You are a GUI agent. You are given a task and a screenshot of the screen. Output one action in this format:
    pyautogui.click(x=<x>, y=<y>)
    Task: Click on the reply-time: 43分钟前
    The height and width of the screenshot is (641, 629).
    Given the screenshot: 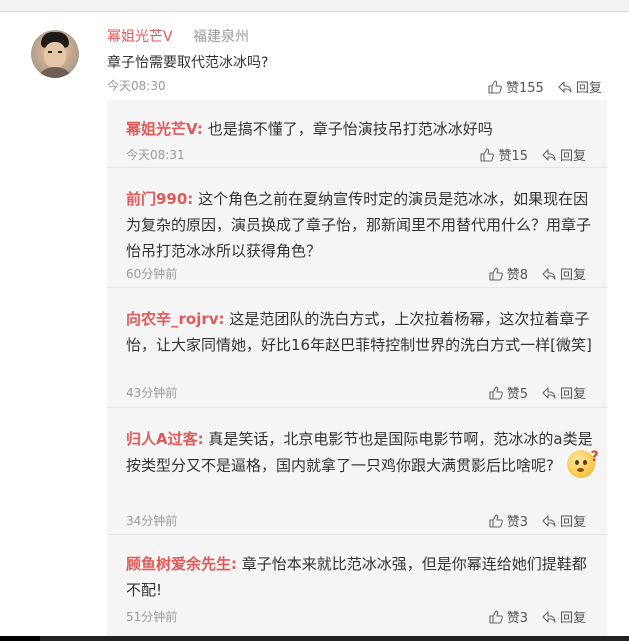 What is the action you would take?
    pyautogui.click(x=152, y=393)
    